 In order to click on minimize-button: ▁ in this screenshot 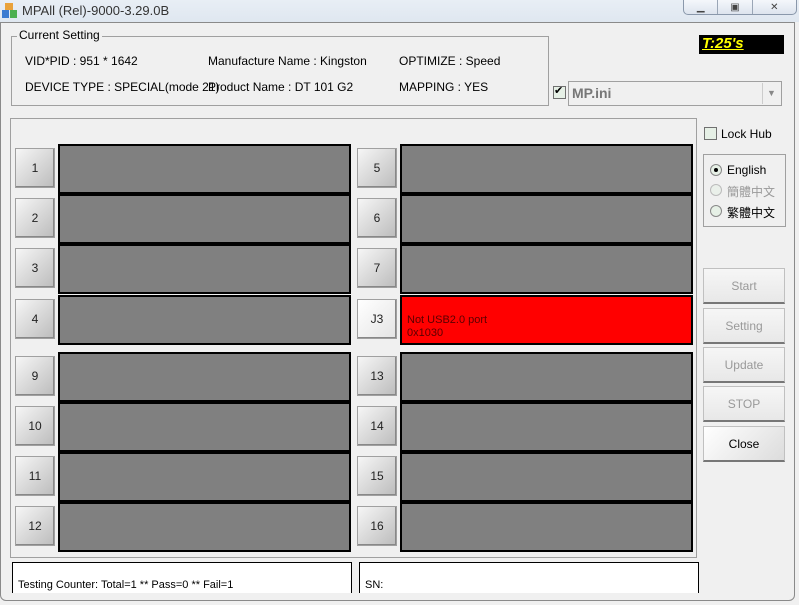, I will do `click(701, 7)`.